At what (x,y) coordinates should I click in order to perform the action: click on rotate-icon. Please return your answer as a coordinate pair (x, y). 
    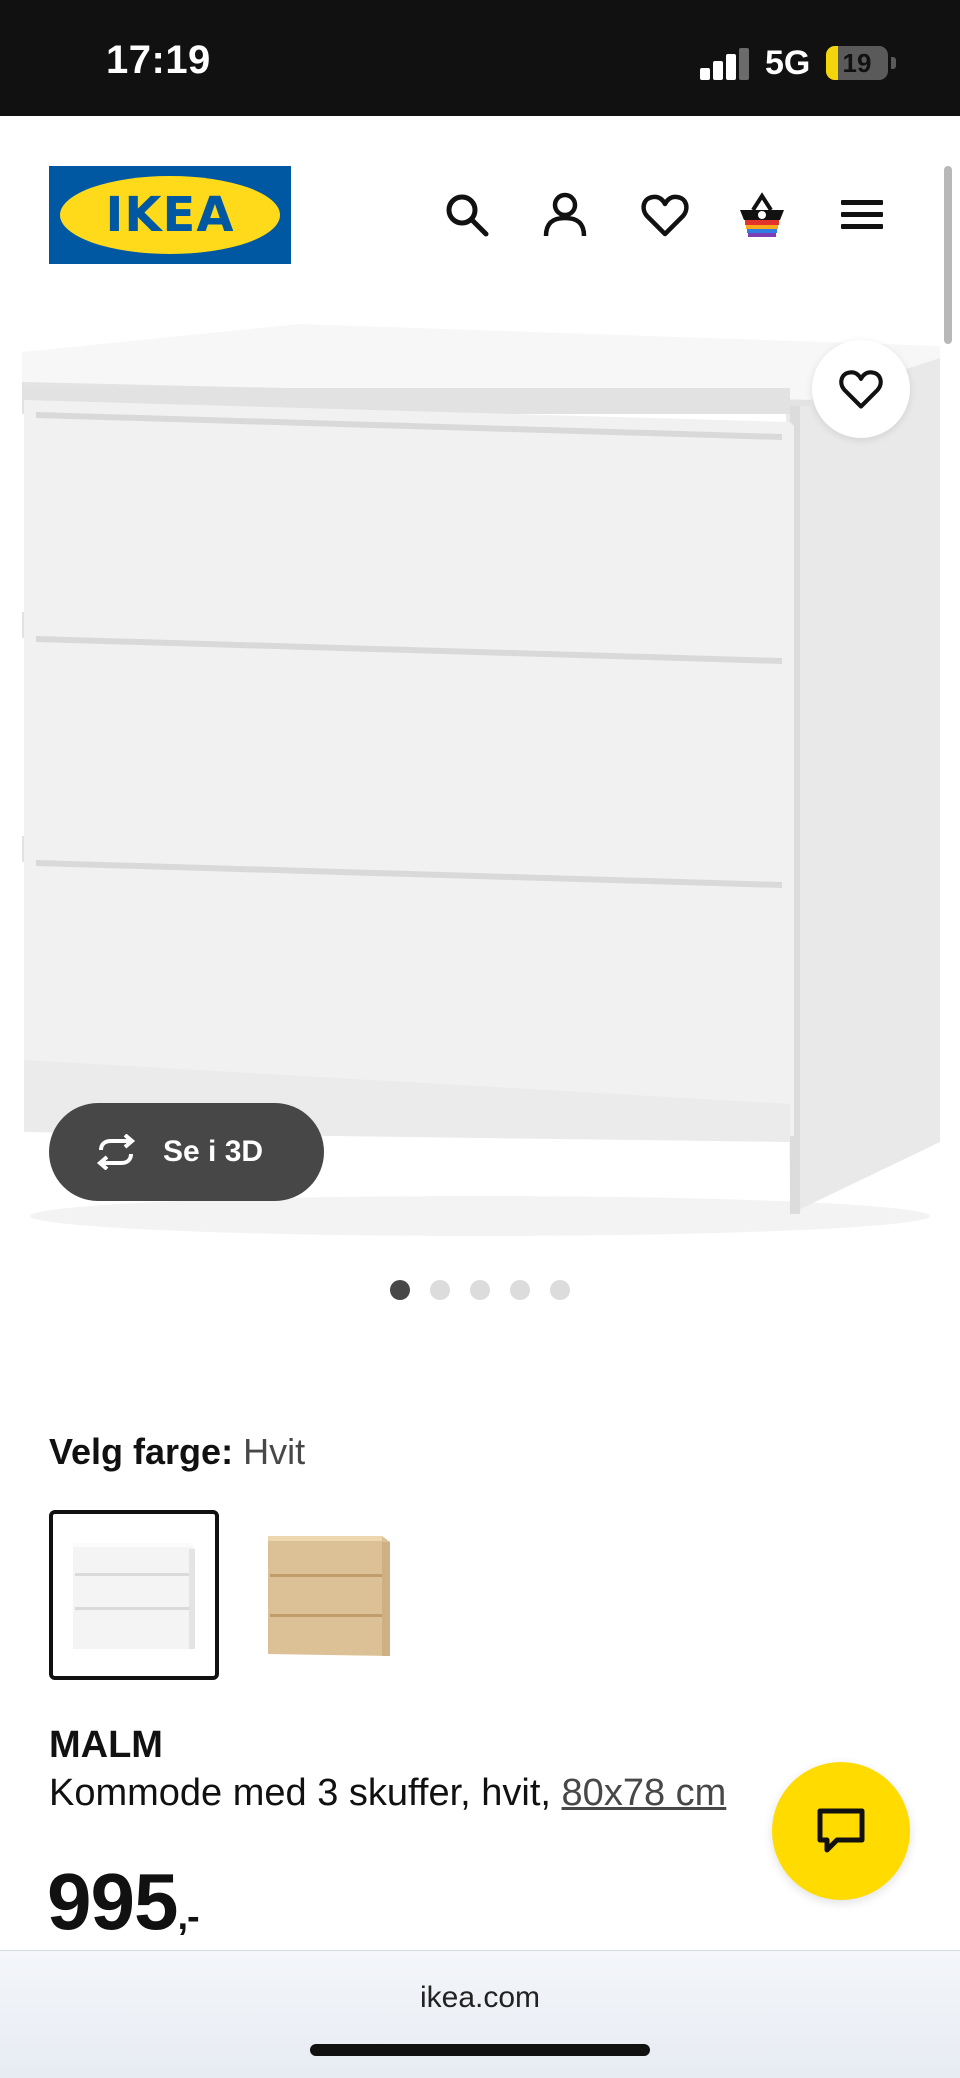
    Looking at the image, I should click on (116, 1152).